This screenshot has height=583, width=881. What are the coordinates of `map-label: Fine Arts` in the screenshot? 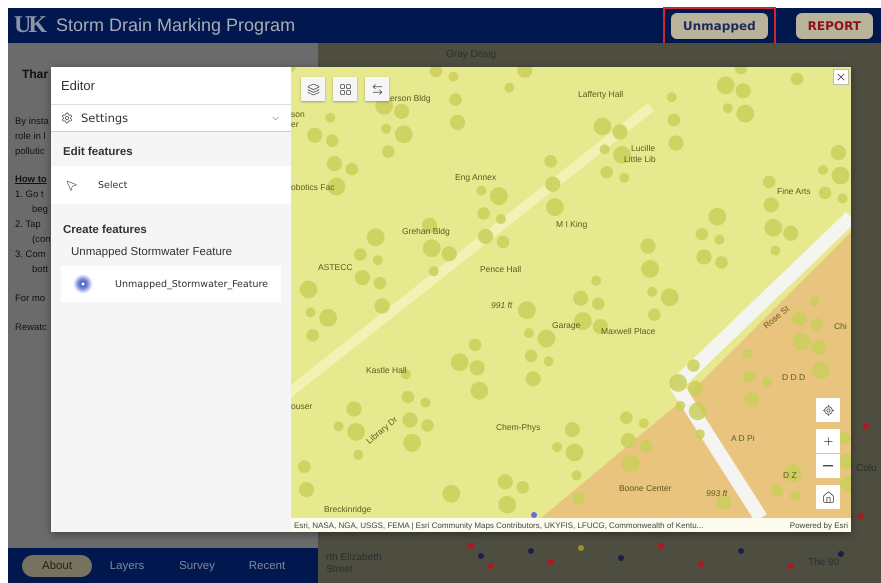 It's located at (794, 191).